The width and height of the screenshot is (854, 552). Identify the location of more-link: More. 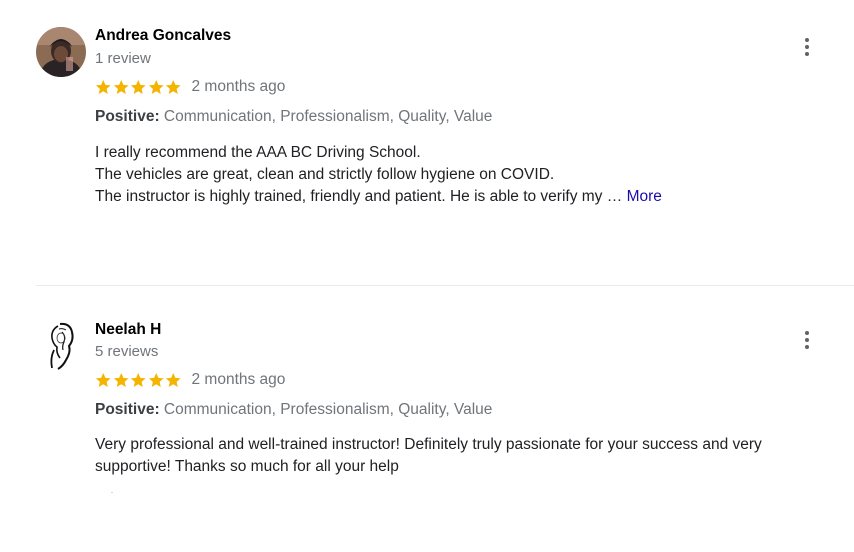
(644, 196).